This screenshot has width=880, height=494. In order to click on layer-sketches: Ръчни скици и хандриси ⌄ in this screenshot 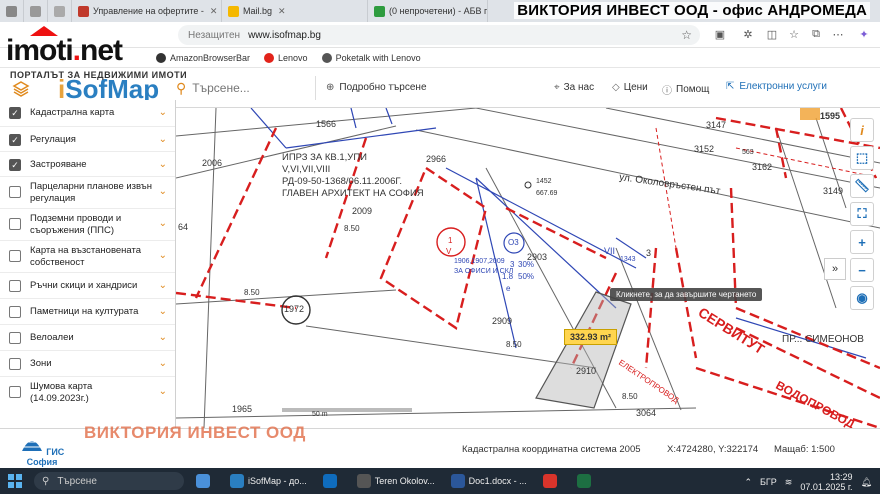, I will do `click(87, 286)`.